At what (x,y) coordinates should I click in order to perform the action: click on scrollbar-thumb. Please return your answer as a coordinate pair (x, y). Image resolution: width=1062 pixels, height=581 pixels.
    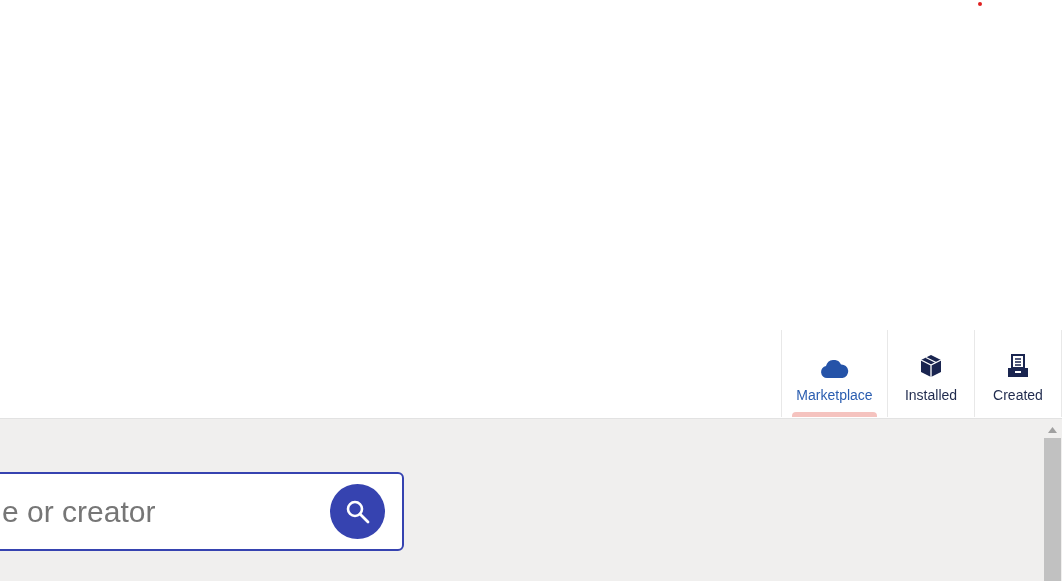
    Looking at the image, I should click on (1052, 509).